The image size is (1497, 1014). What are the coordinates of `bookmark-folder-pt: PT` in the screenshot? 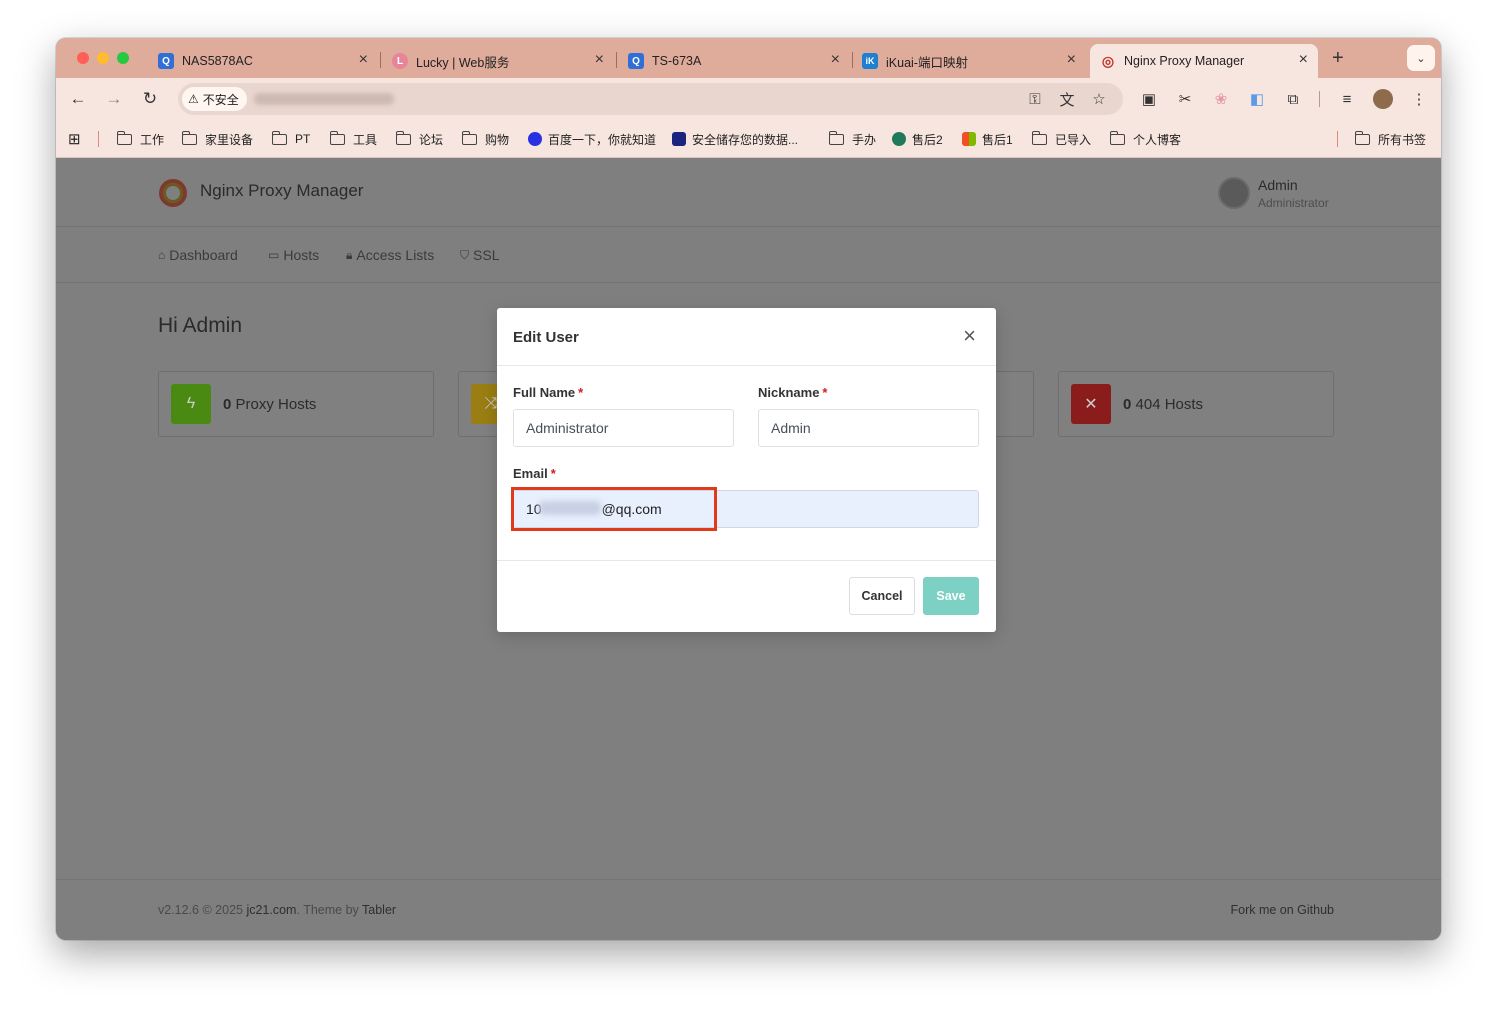 It's located at (291, 139).